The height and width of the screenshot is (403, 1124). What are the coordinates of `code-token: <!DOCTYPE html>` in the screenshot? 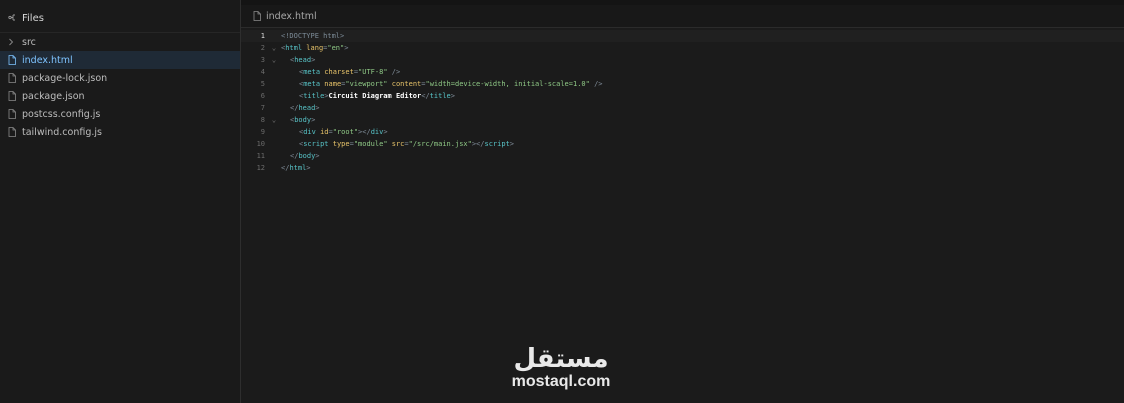 It's located at (313, 36).